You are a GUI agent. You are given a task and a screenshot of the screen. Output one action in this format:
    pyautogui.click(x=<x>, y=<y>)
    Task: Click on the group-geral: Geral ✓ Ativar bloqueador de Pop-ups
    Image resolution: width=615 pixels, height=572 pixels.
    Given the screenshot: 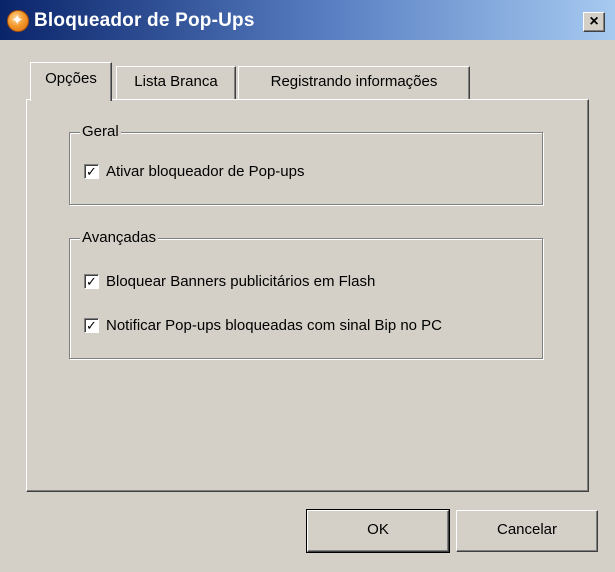 What is the action you would take?
    pyautogui.click(x=306, y=163)
    